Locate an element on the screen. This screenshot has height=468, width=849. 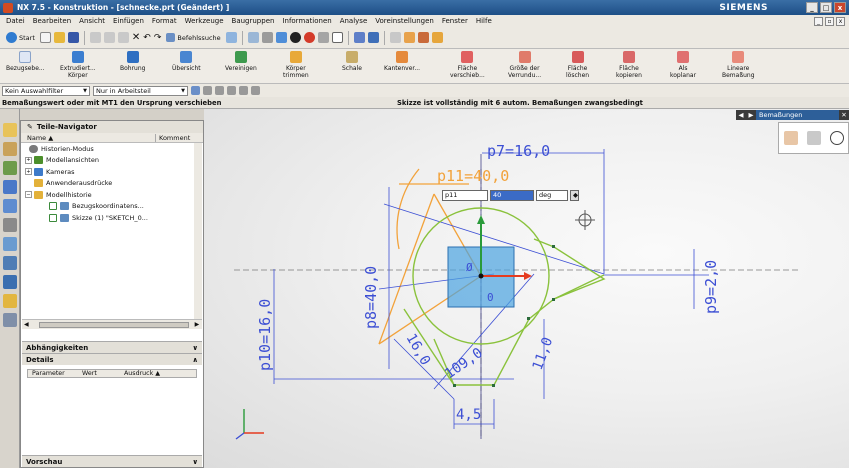
als-koplanar-button: Als koplanar is located at coordinates (683, 65).